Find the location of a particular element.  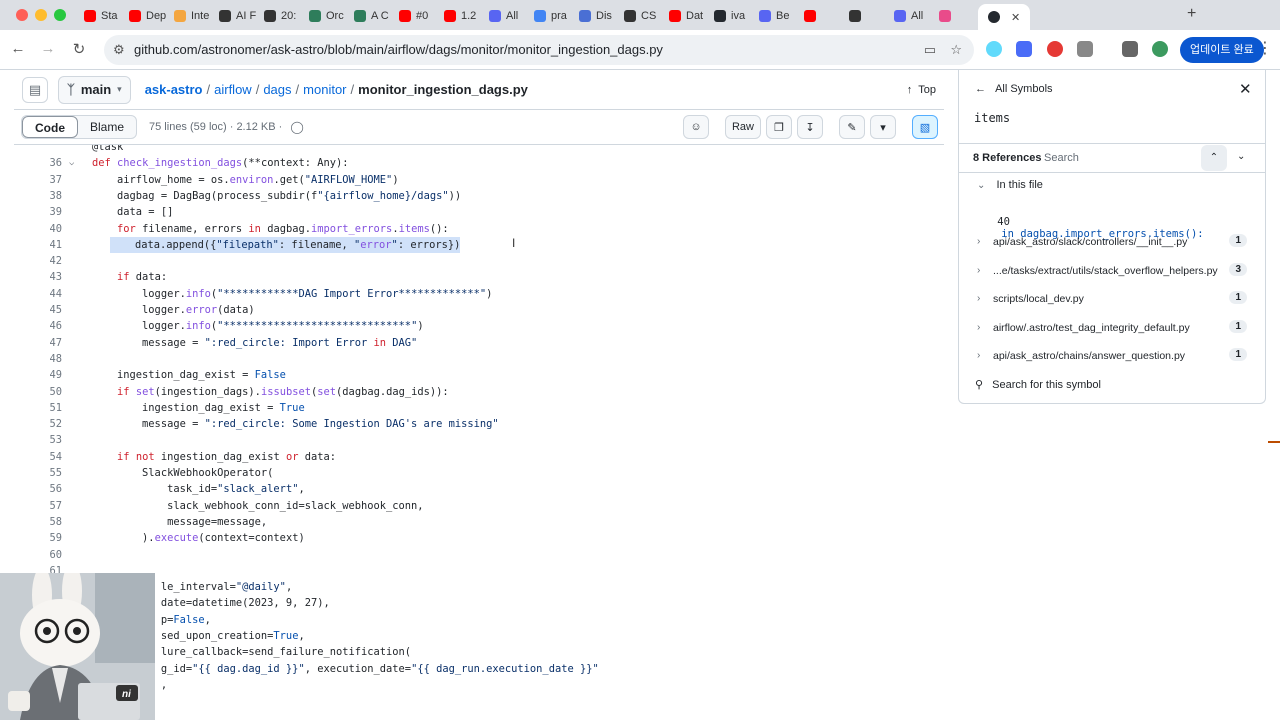

breadcrumb-dags: dags is located at coordinates (277, 89).